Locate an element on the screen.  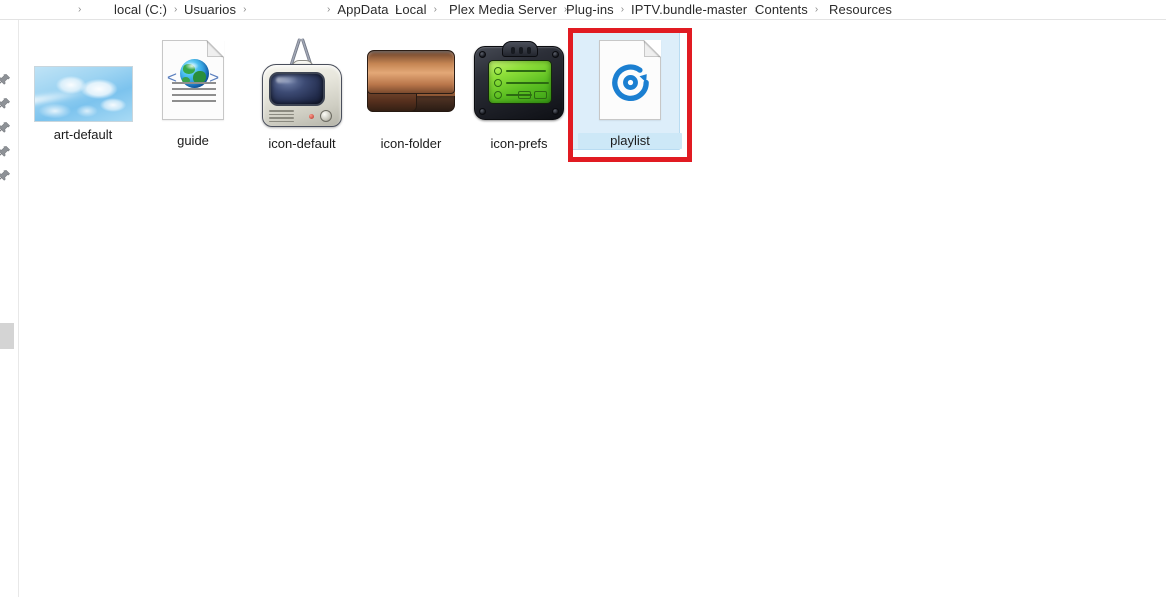
breadcrumb-segment-plugins: Plug-ins › is located at coordinates (597, 9).